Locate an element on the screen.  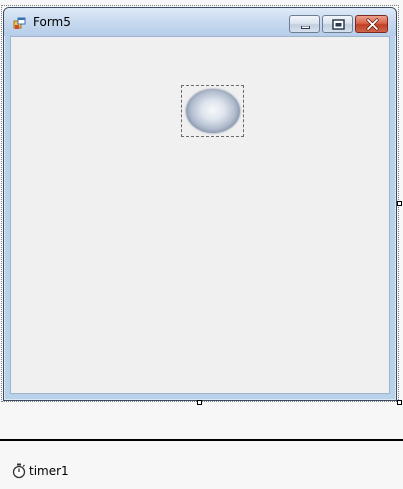
minimize-button is located at coordinates (304, 24).